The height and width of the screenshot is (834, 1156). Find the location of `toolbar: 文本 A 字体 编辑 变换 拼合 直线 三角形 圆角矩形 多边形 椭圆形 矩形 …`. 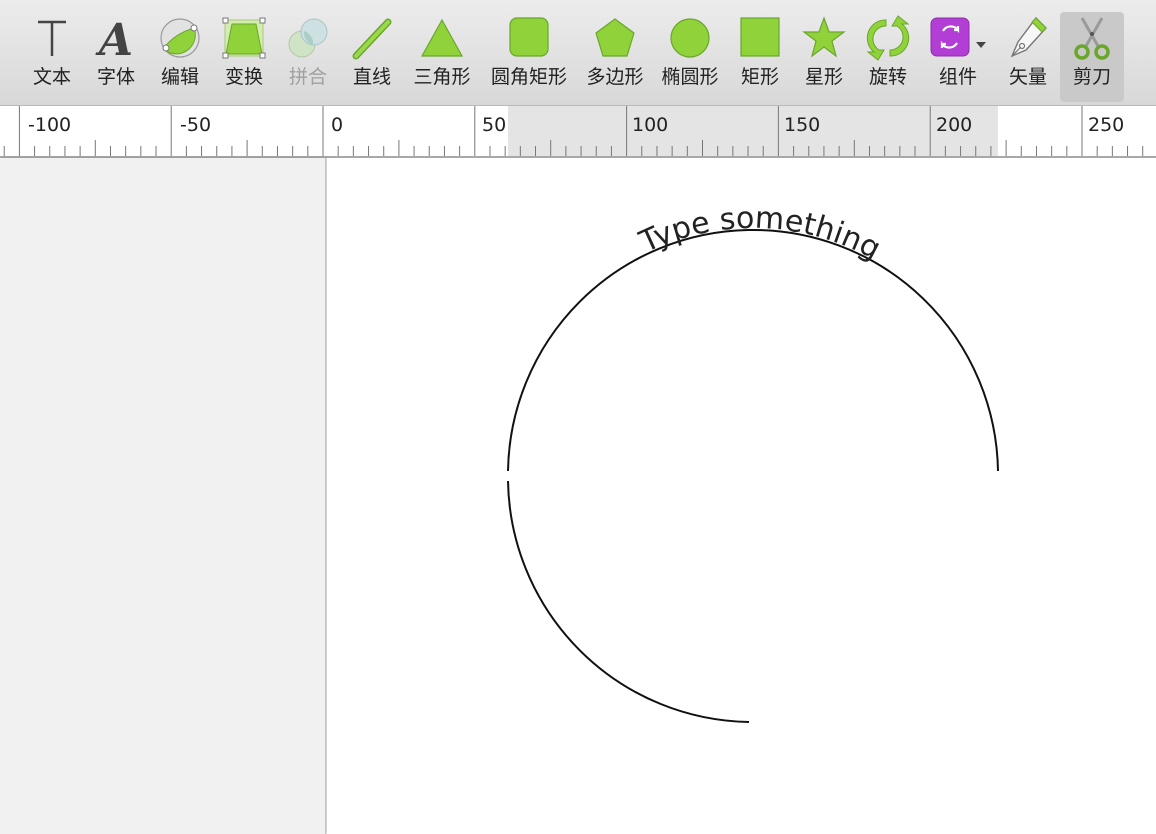

toolbar: 文本 A 字体 编辑 变换 拼合 直线 三角形 圆角矩形 多边形 椭圆形 矩形 … is located at coordinates (578, 53).